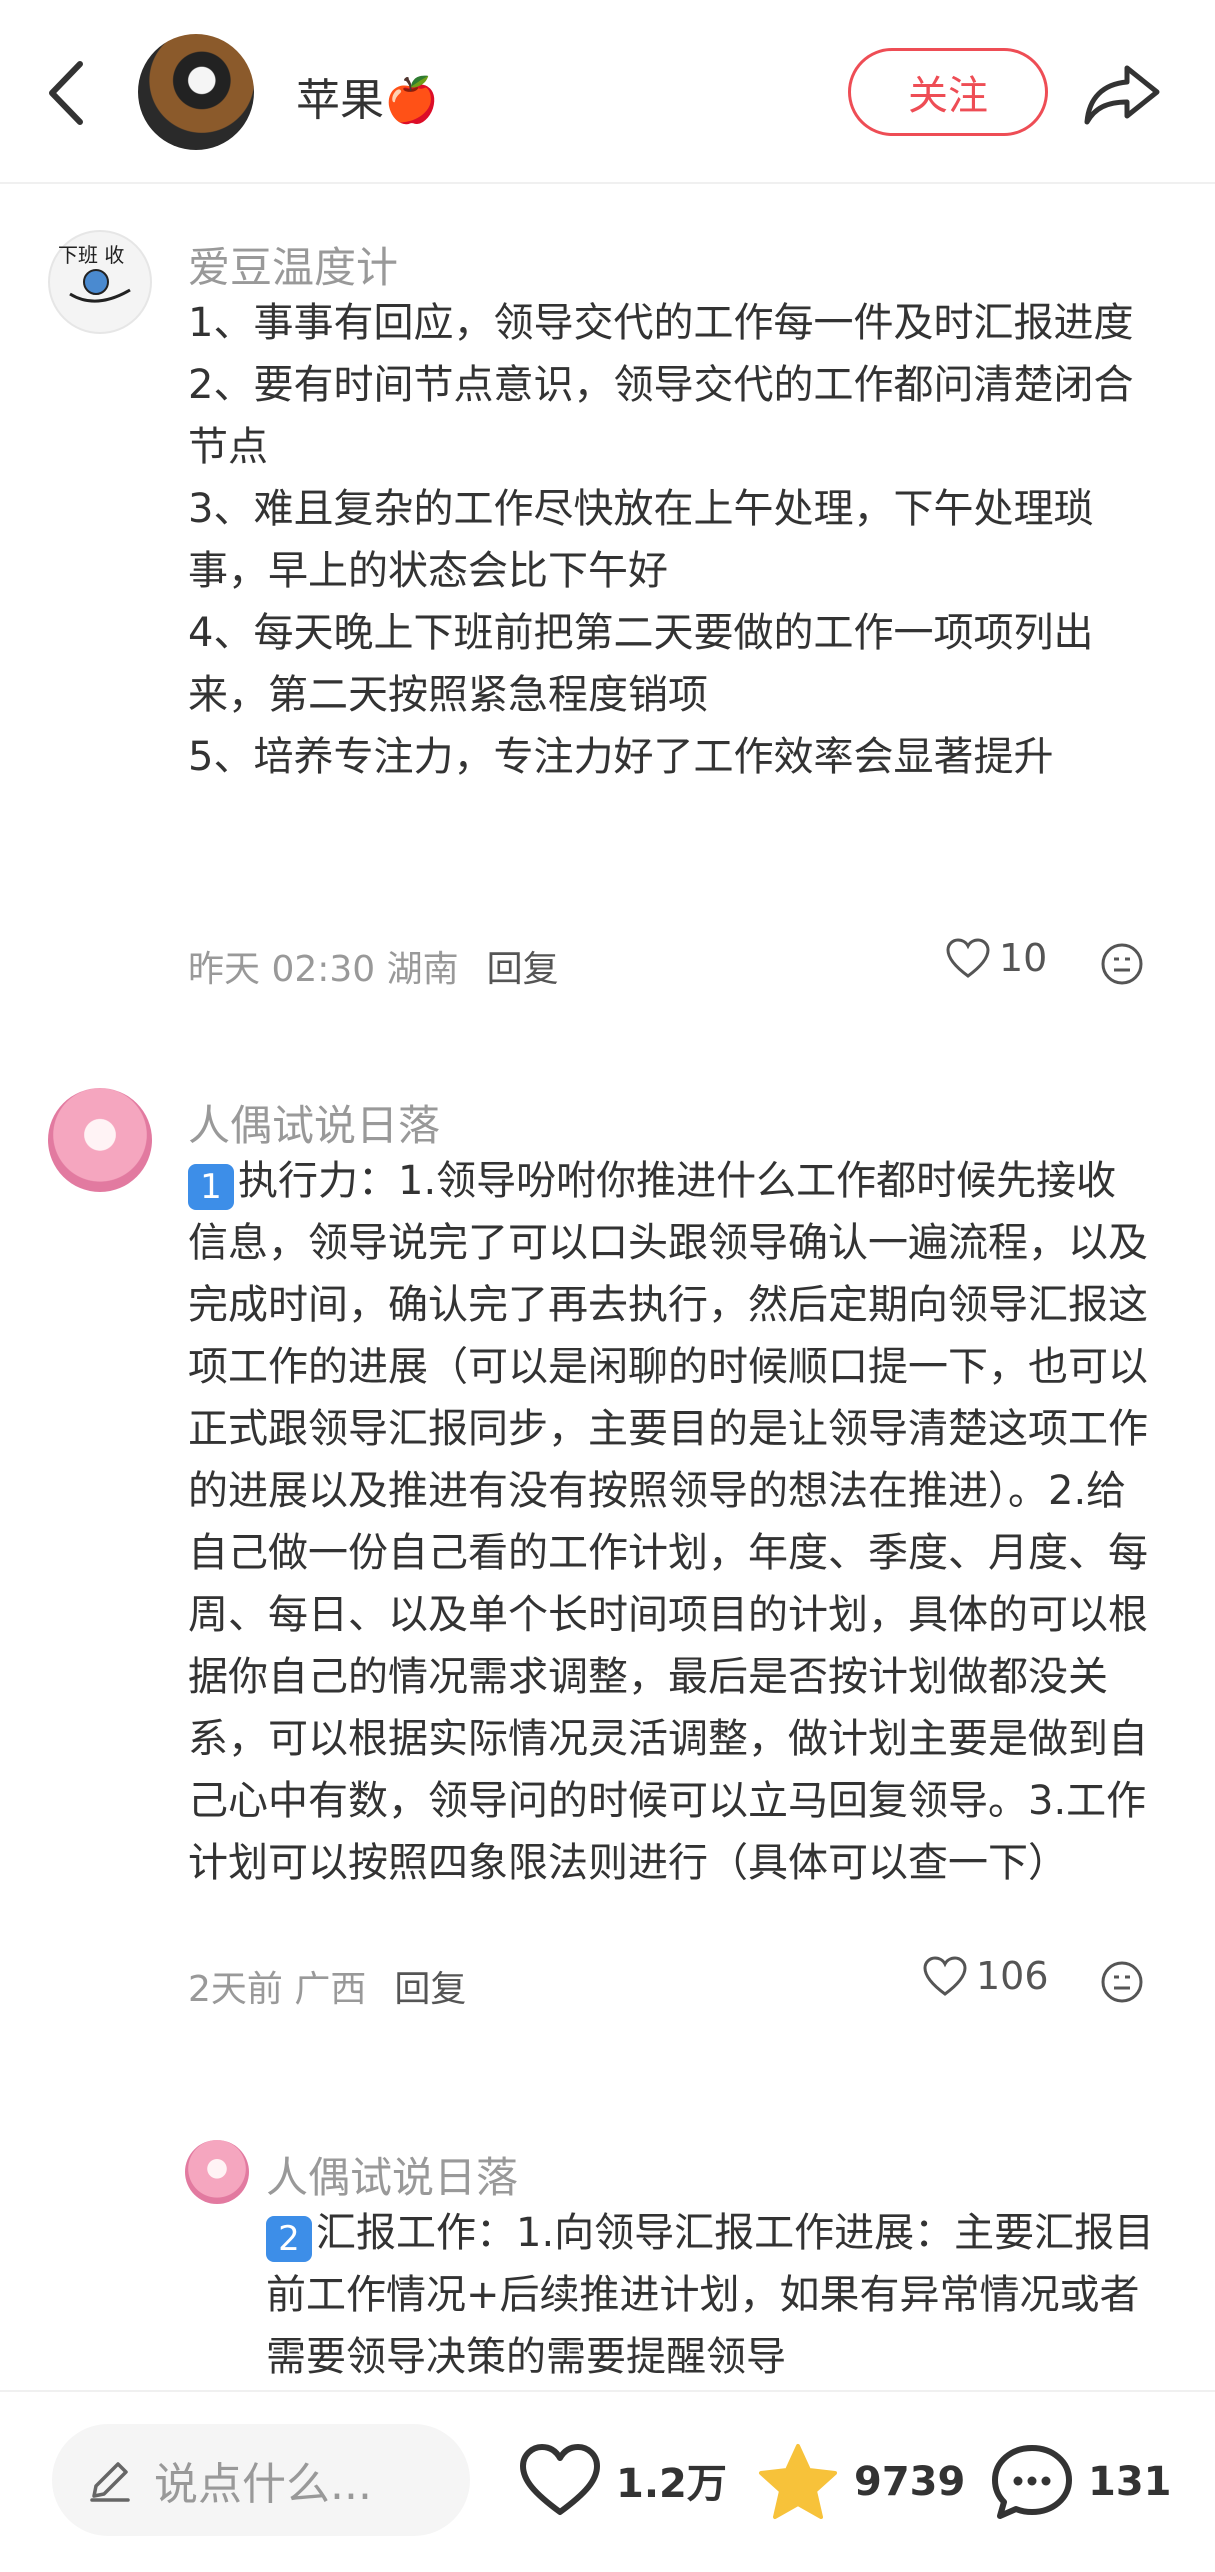 The height and width of the screenshot is (2572, 1215). What do you see at coordinates (367, 96) in the screenshot?
I see `author-name: 苹果🍎` at bounding box center [367, 96].